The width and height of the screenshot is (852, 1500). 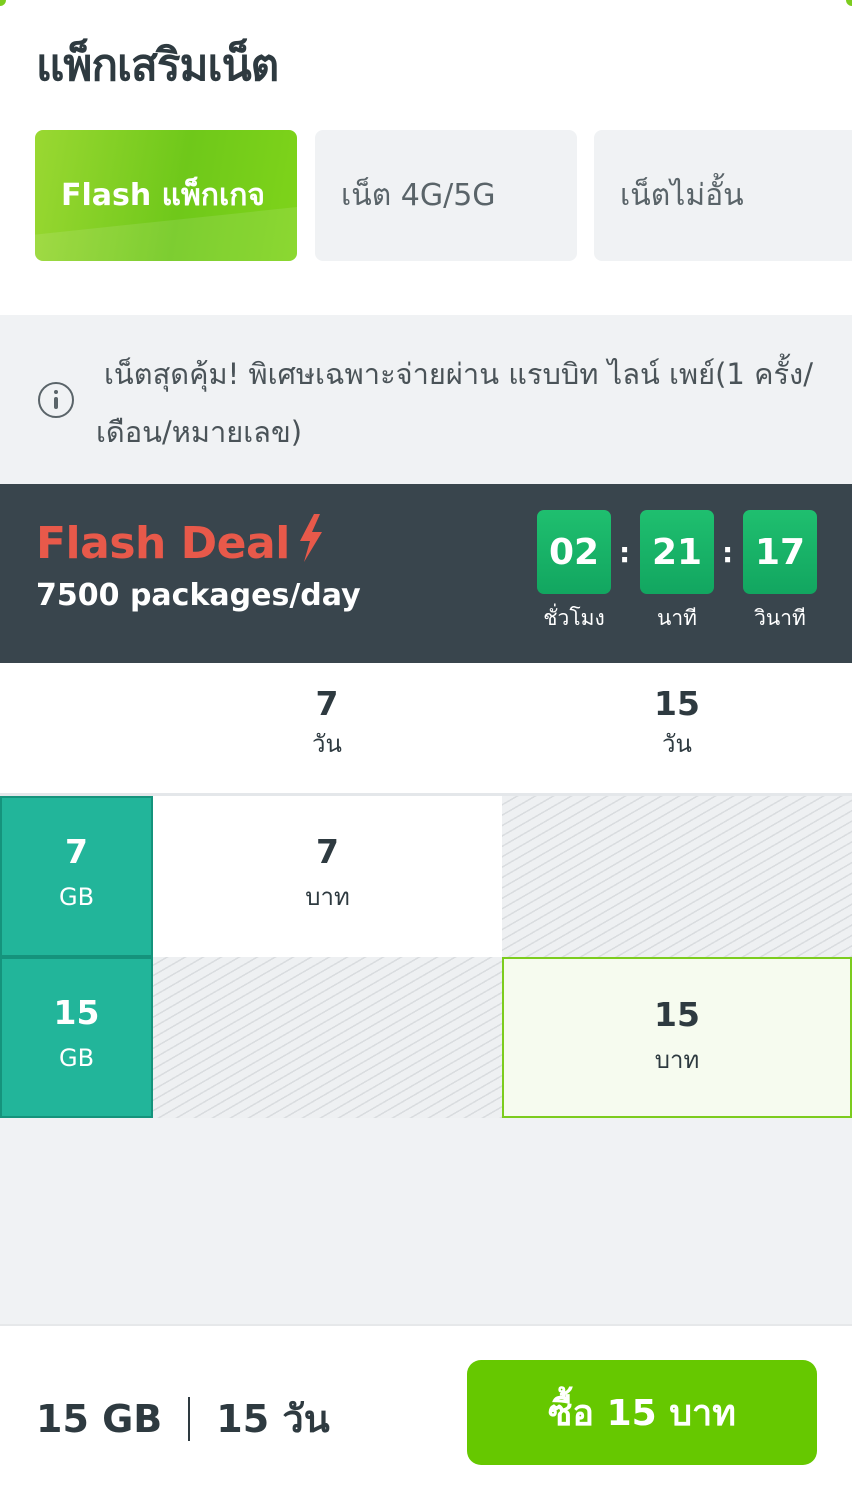 What do you see at coordinates (327, 876) in the screenshot?
I see `package-option-7gb-7days: 7 บาท` at bounding box center [327, 876].